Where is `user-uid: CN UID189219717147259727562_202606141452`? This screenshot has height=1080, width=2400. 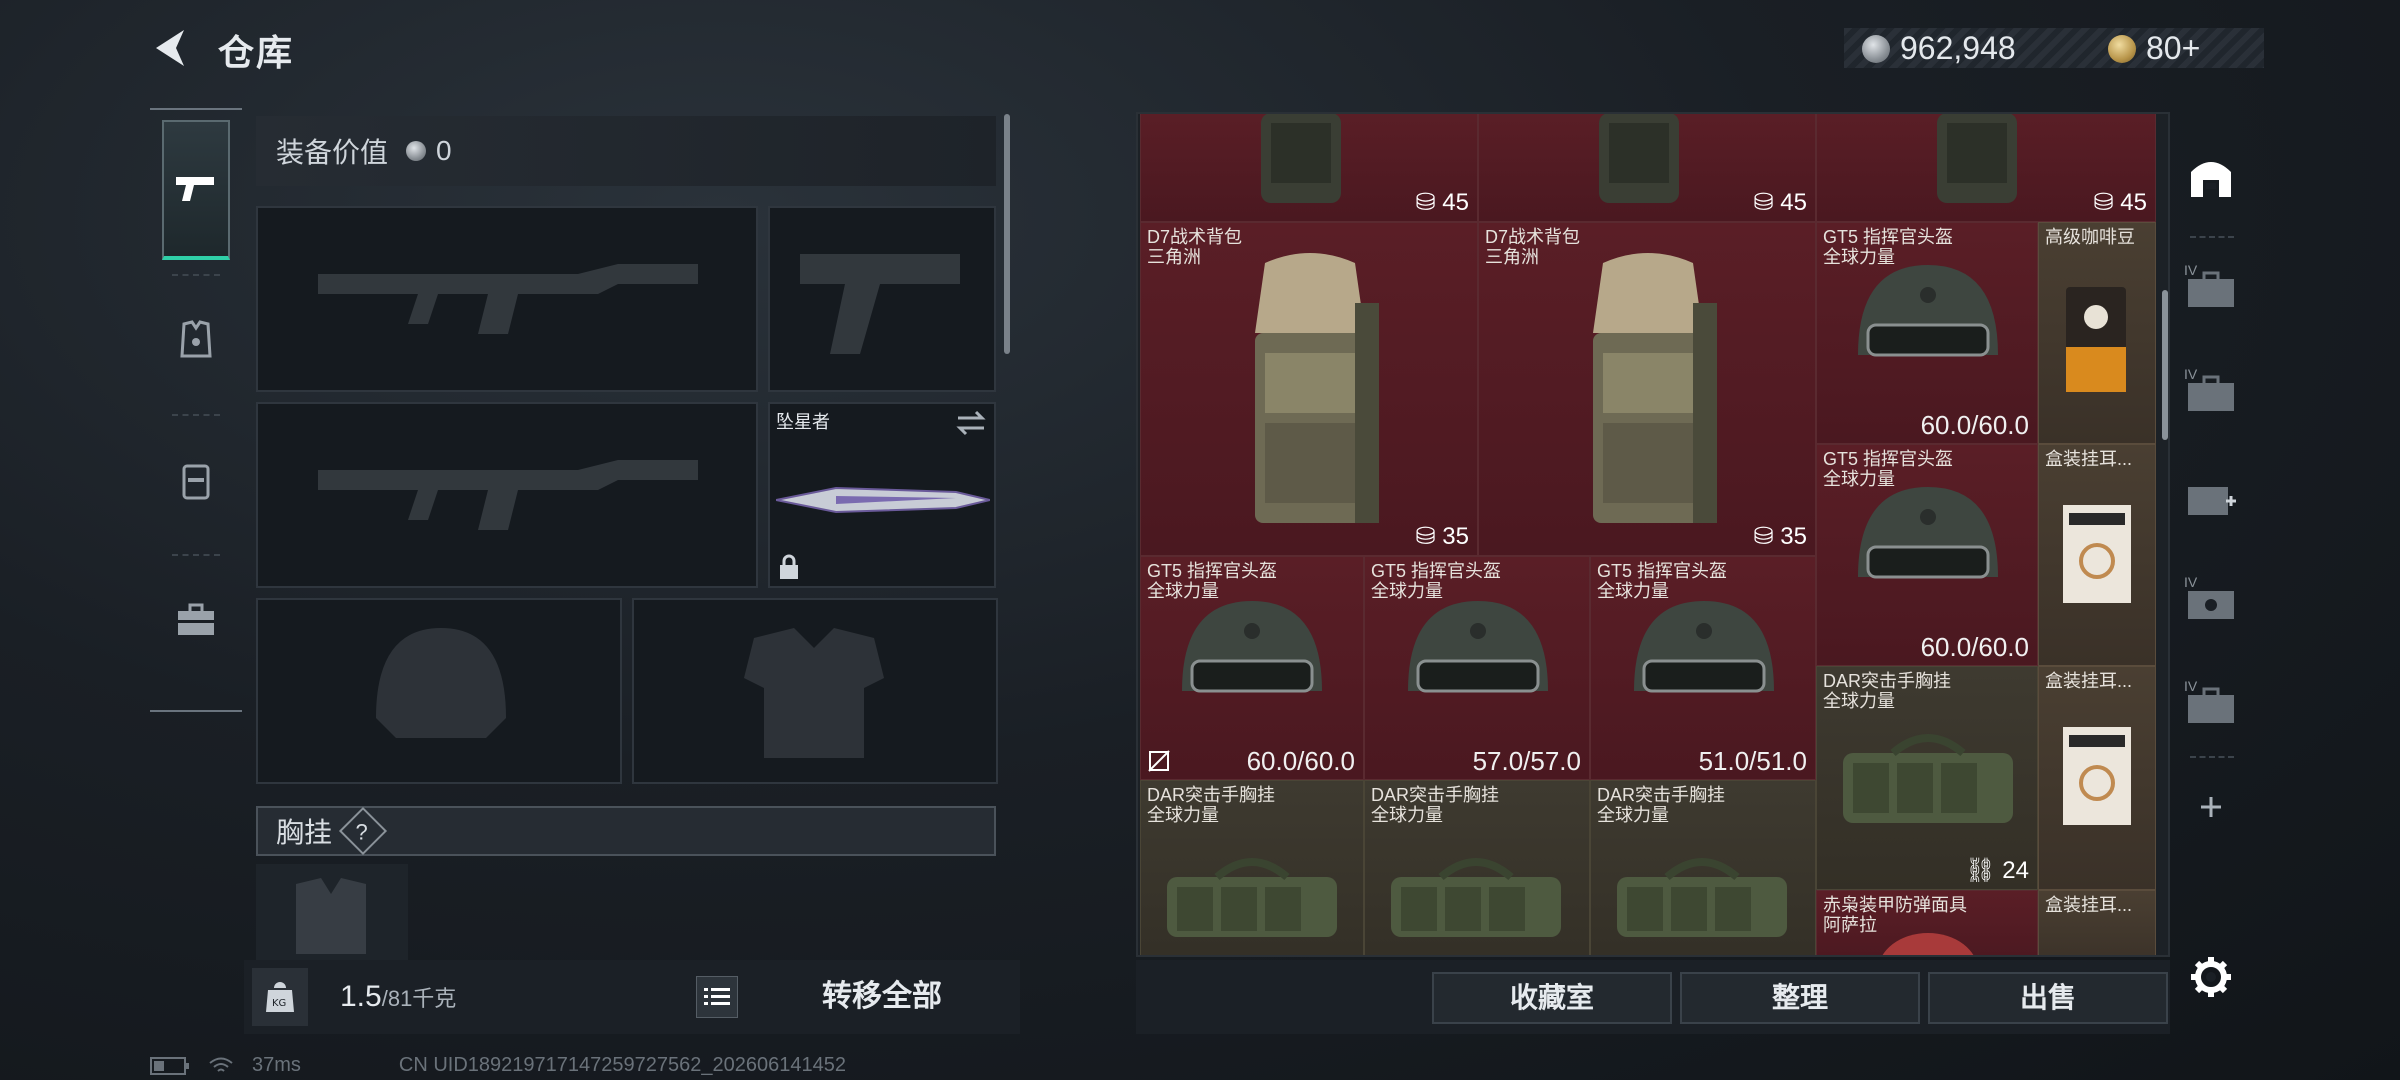 user-uid: CN UID189219717147259727562_202606141452 is located at coordinates (622, 1065).